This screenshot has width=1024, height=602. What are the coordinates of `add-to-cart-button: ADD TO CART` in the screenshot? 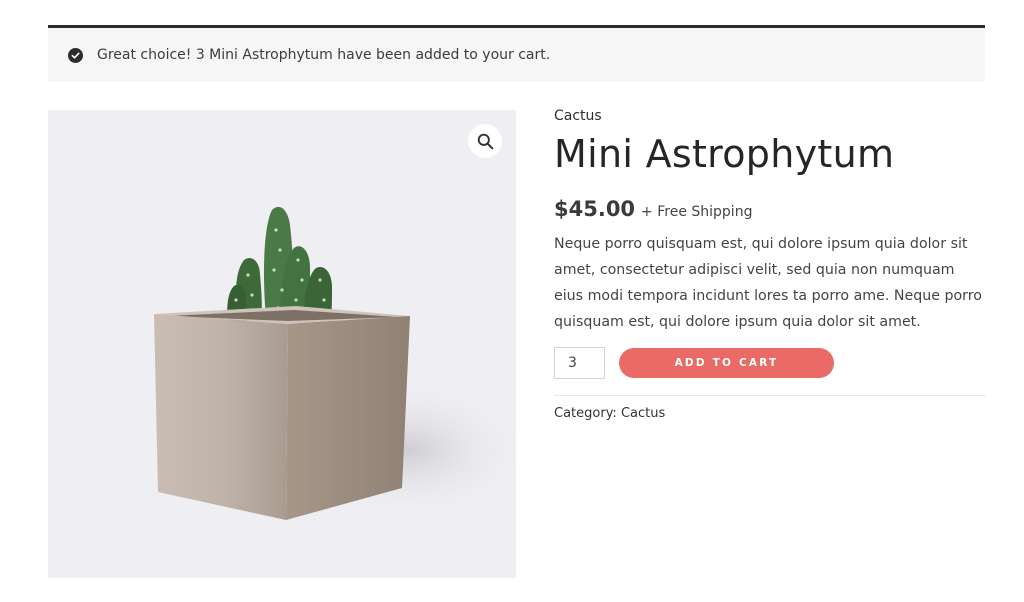 It's located at (726, 362).